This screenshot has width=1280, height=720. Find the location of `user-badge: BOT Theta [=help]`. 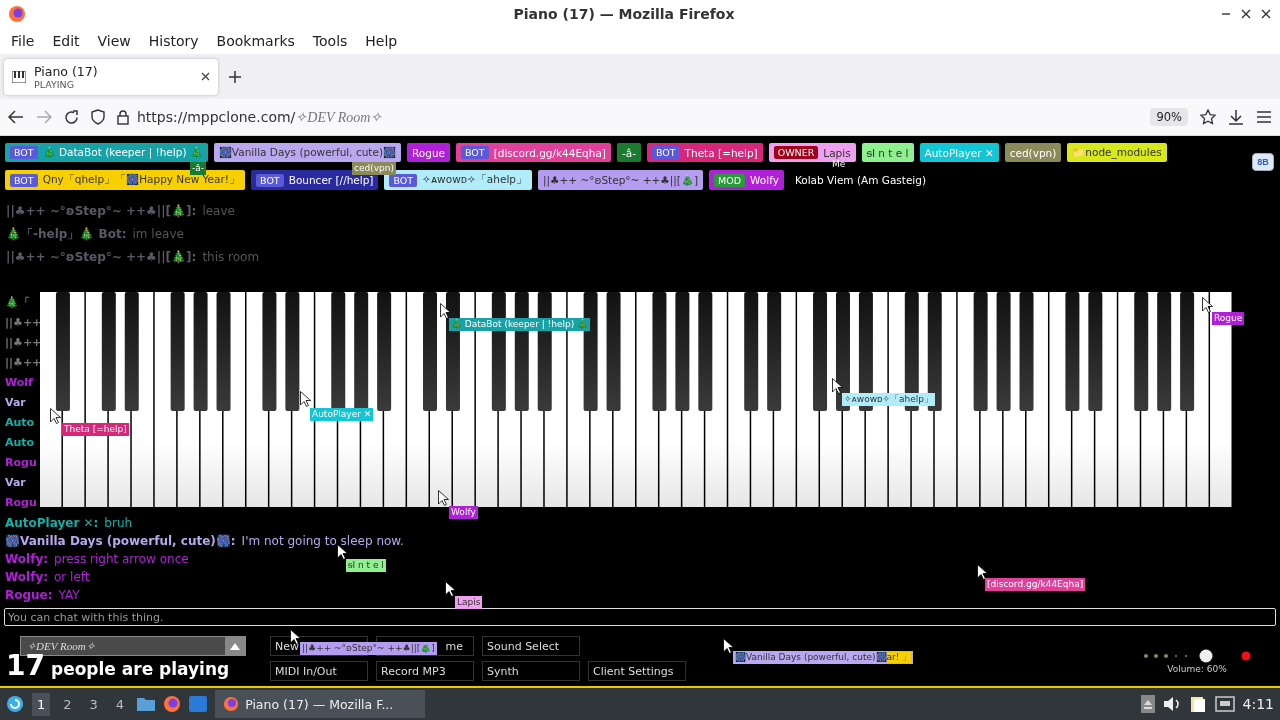

user-badge: BOT Theta [=help] is located at coordinates (704, 153).